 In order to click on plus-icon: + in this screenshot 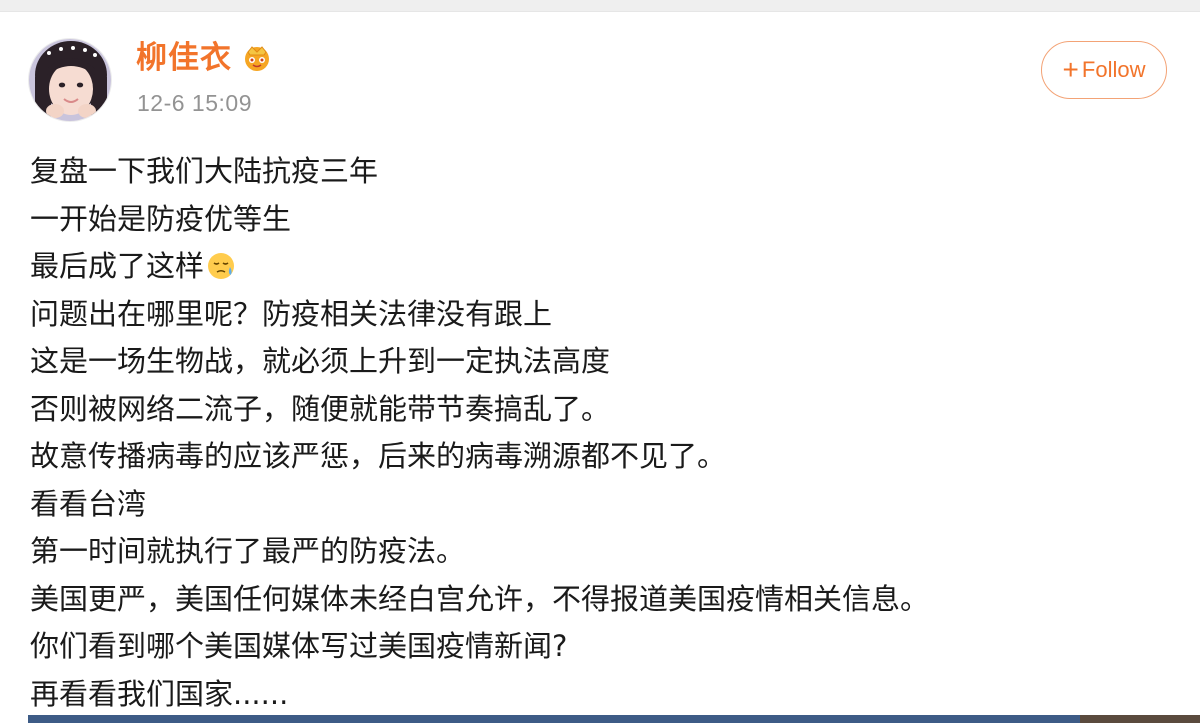, I will do `click(1070, 69)`.